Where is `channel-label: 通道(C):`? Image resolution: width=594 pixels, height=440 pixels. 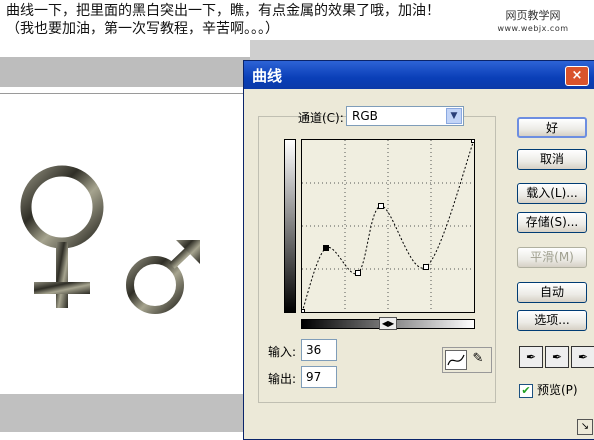
channel-label: 通道(C): is located at coordinates (321, 118).